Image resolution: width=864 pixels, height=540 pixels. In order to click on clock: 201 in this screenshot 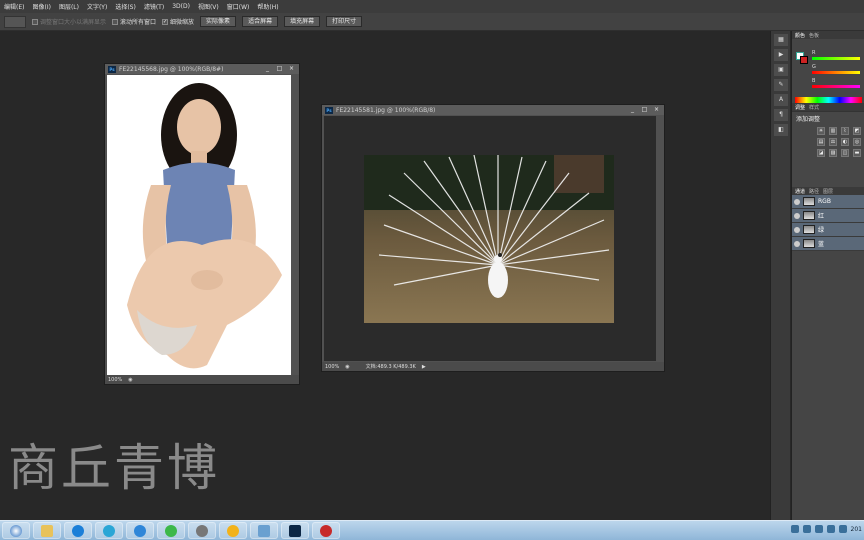, I will do `click(856, 529)`.